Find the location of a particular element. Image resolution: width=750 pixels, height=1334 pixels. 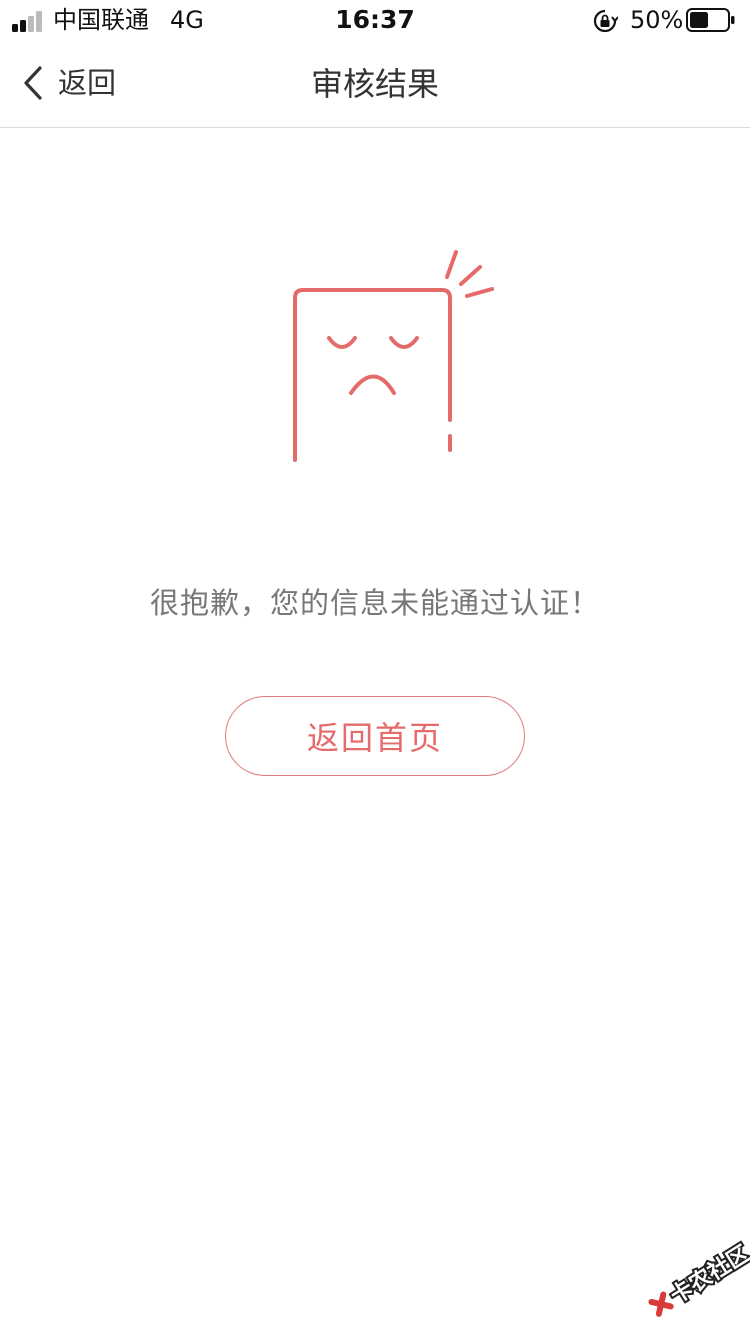

sad-card-icon is located at coordinates (393, 356).